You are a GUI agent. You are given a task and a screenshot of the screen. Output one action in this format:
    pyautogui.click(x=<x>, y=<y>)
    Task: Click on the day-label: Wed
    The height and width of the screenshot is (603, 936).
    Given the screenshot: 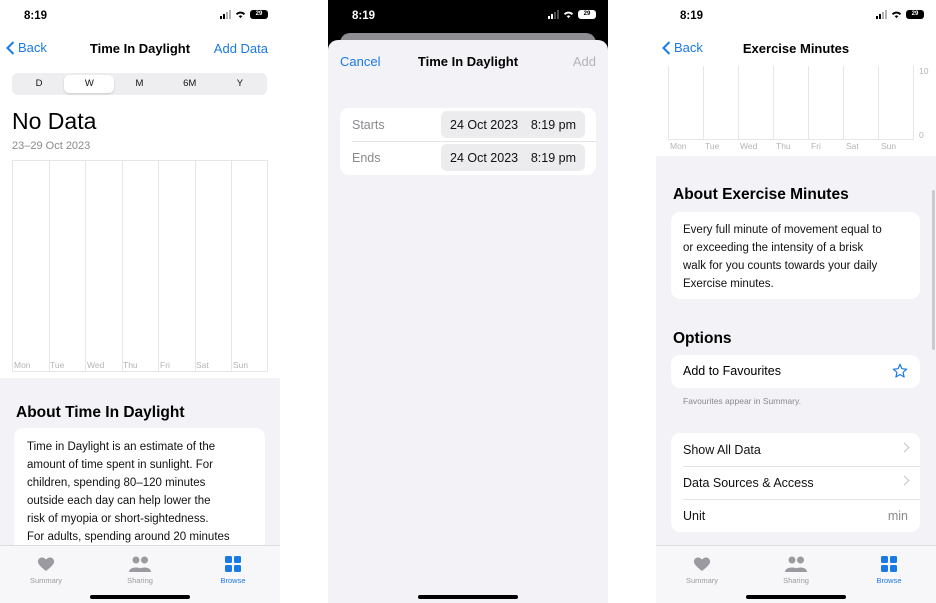 What is the action you would take?
    pyautogui.click(x=96, y=365)
    